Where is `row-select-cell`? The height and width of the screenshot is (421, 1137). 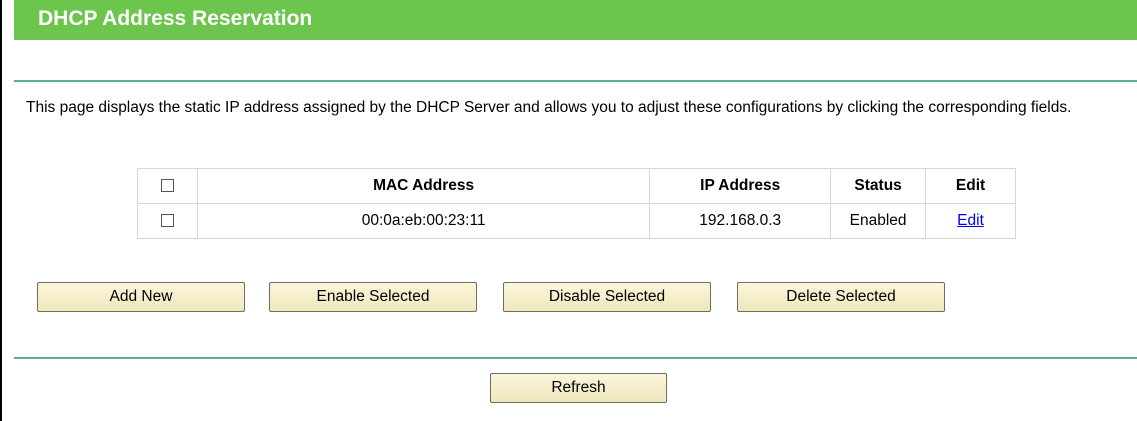
row-select-cell is located at coordinates (167, 221).